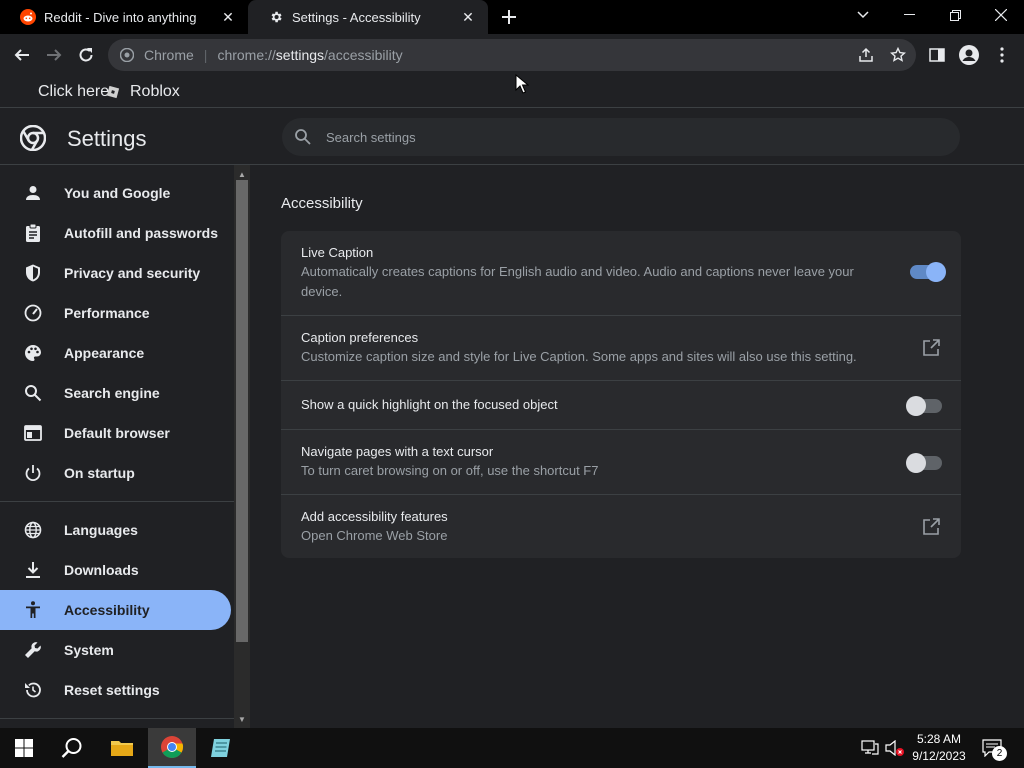 The width and height of the screenshot is (1024, 768). I want to click on caret-browsing-toggle, so click(924, 463).